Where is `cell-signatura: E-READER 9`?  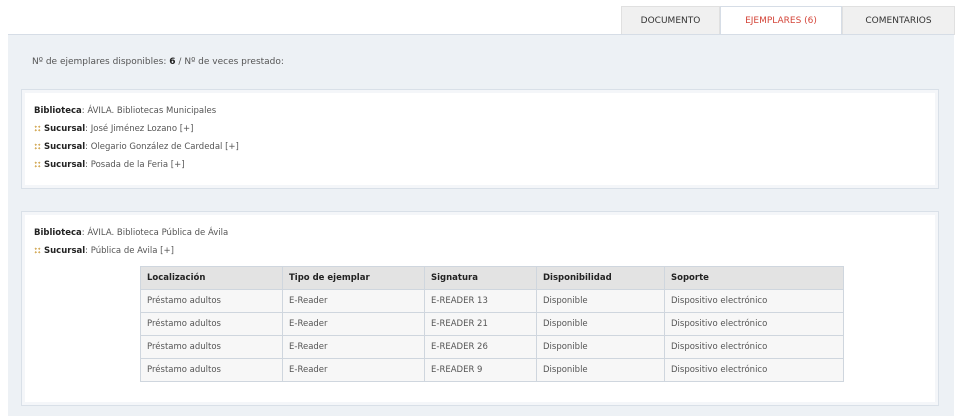
cell-signatura: E-READER 9 is located at coordinates (480, 370).